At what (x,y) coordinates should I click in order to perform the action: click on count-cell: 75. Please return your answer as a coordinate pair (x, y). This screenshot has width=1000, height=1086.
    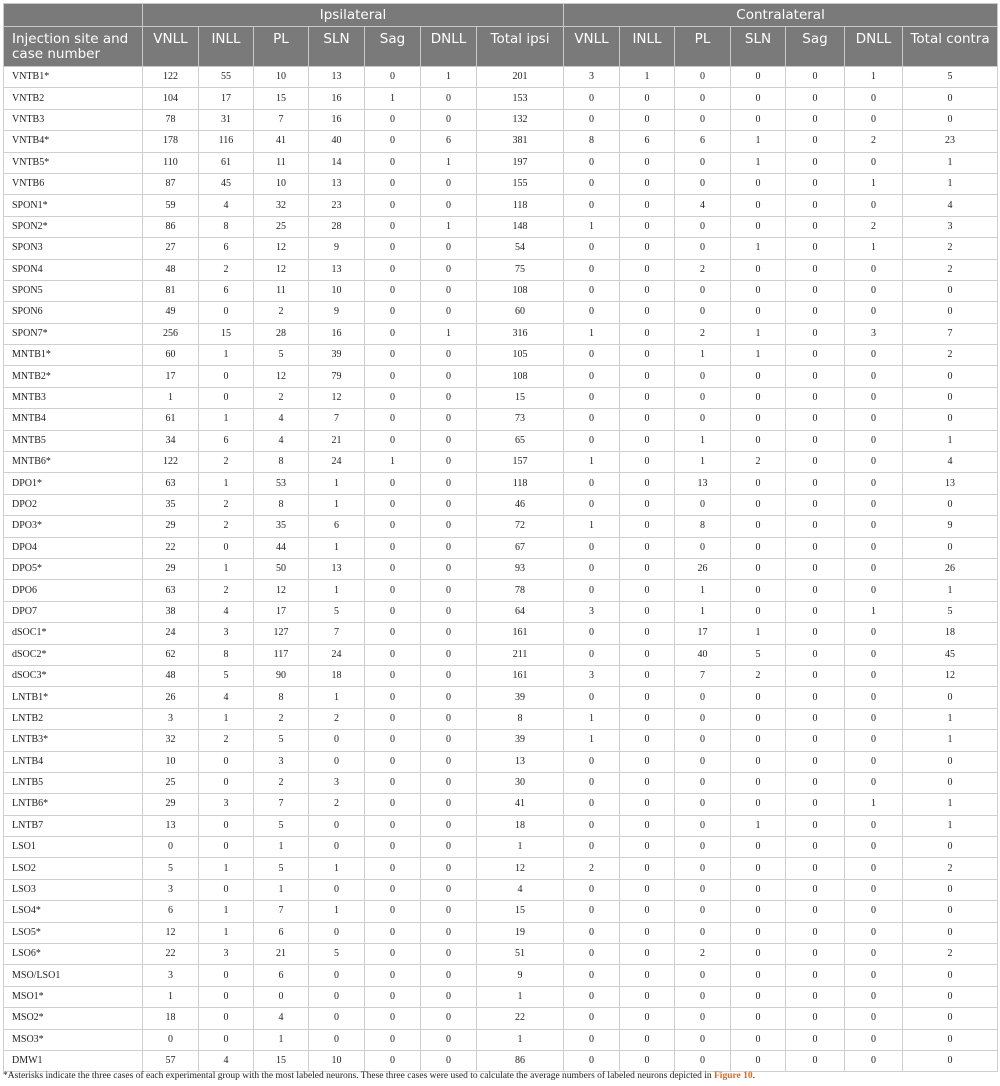
    Looking at the image, I should click on (520, 269).